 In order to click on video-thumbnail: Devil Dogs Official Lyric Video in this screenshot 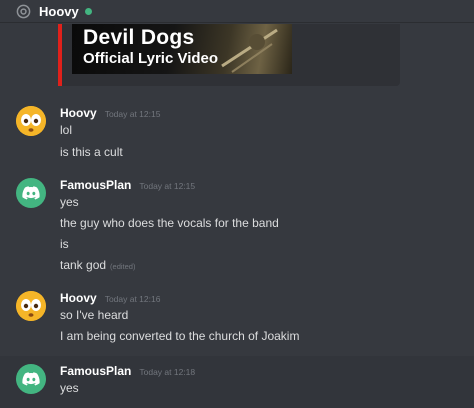, I will do `click(182, 49)`.